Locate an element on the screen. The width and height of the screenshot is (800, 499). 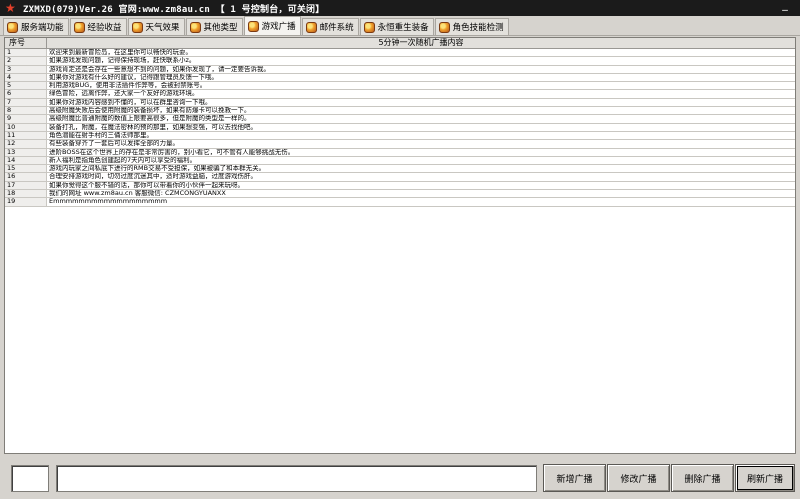
row-content: 装备打孔，附魔，在魔法密林的预的那里，如果想变强，可以去找他吧。 is located at coordinates (153, 127).